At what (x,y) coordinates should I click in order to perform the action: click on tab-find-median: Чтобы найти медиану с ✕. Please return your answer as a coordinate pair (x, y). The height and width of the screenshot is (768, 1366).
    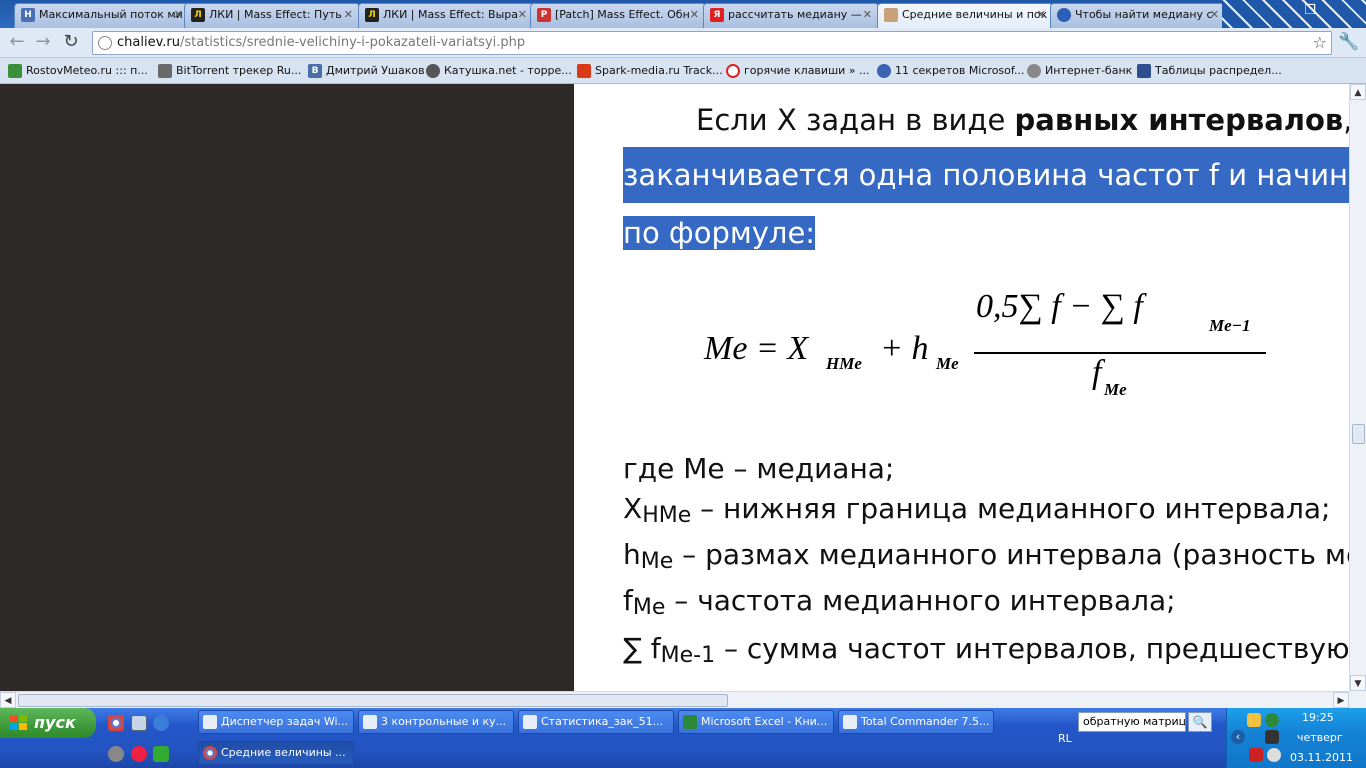
    Looking at the image, I should click on (1138, 15).